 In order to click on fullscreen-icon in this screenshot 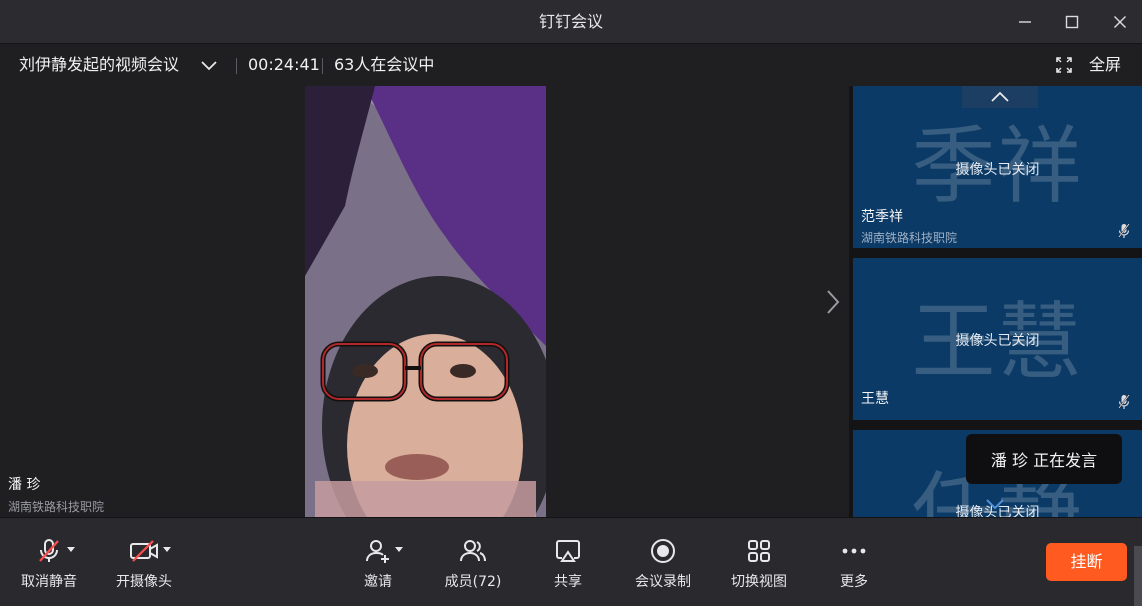, I will do `click(1064, 65)`.